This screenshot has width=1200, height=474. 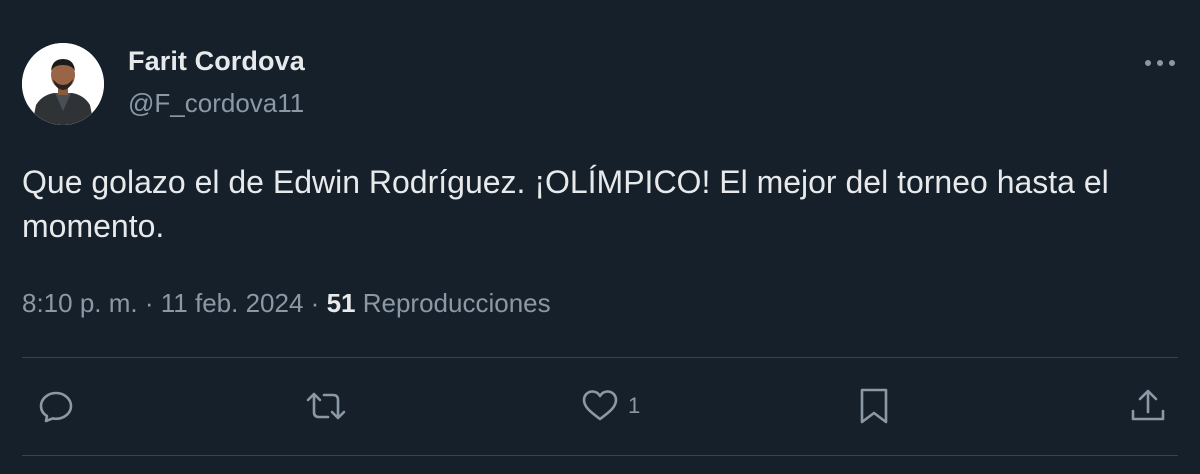 What do you see at coordinates (457, 303) in the screenshot?
I see `views-label: Reproducciones` at bounding box center [457, 303].